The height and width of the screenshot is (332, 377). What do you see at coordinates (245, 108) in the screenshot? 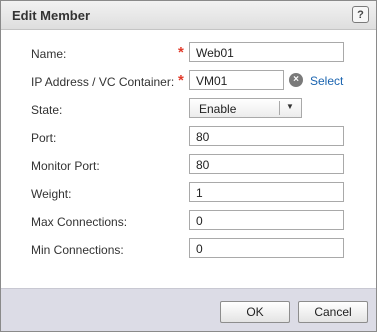
I see `state-dropdown: Enable ▼` at bounding box center [245, 108].